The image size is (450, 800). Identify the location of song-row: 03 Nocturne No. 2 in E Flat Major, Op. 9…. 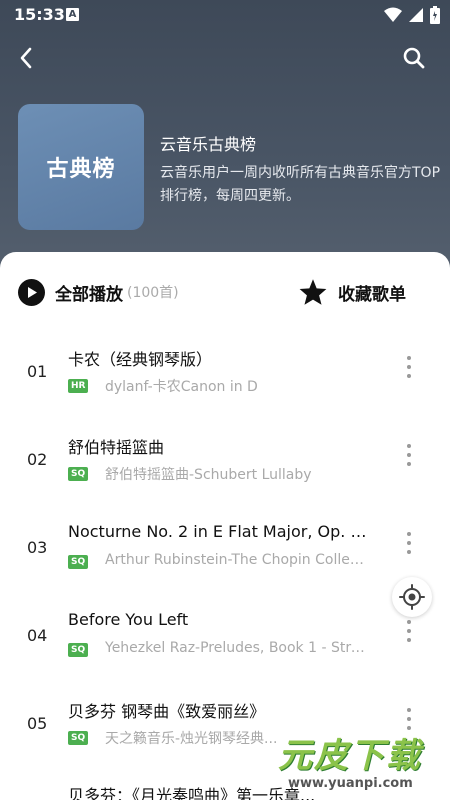
(225, 550).